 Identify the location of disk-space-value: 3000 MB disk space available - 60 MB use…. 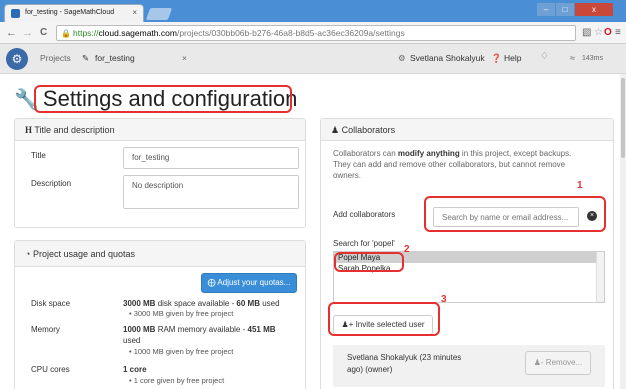
(201, 303).